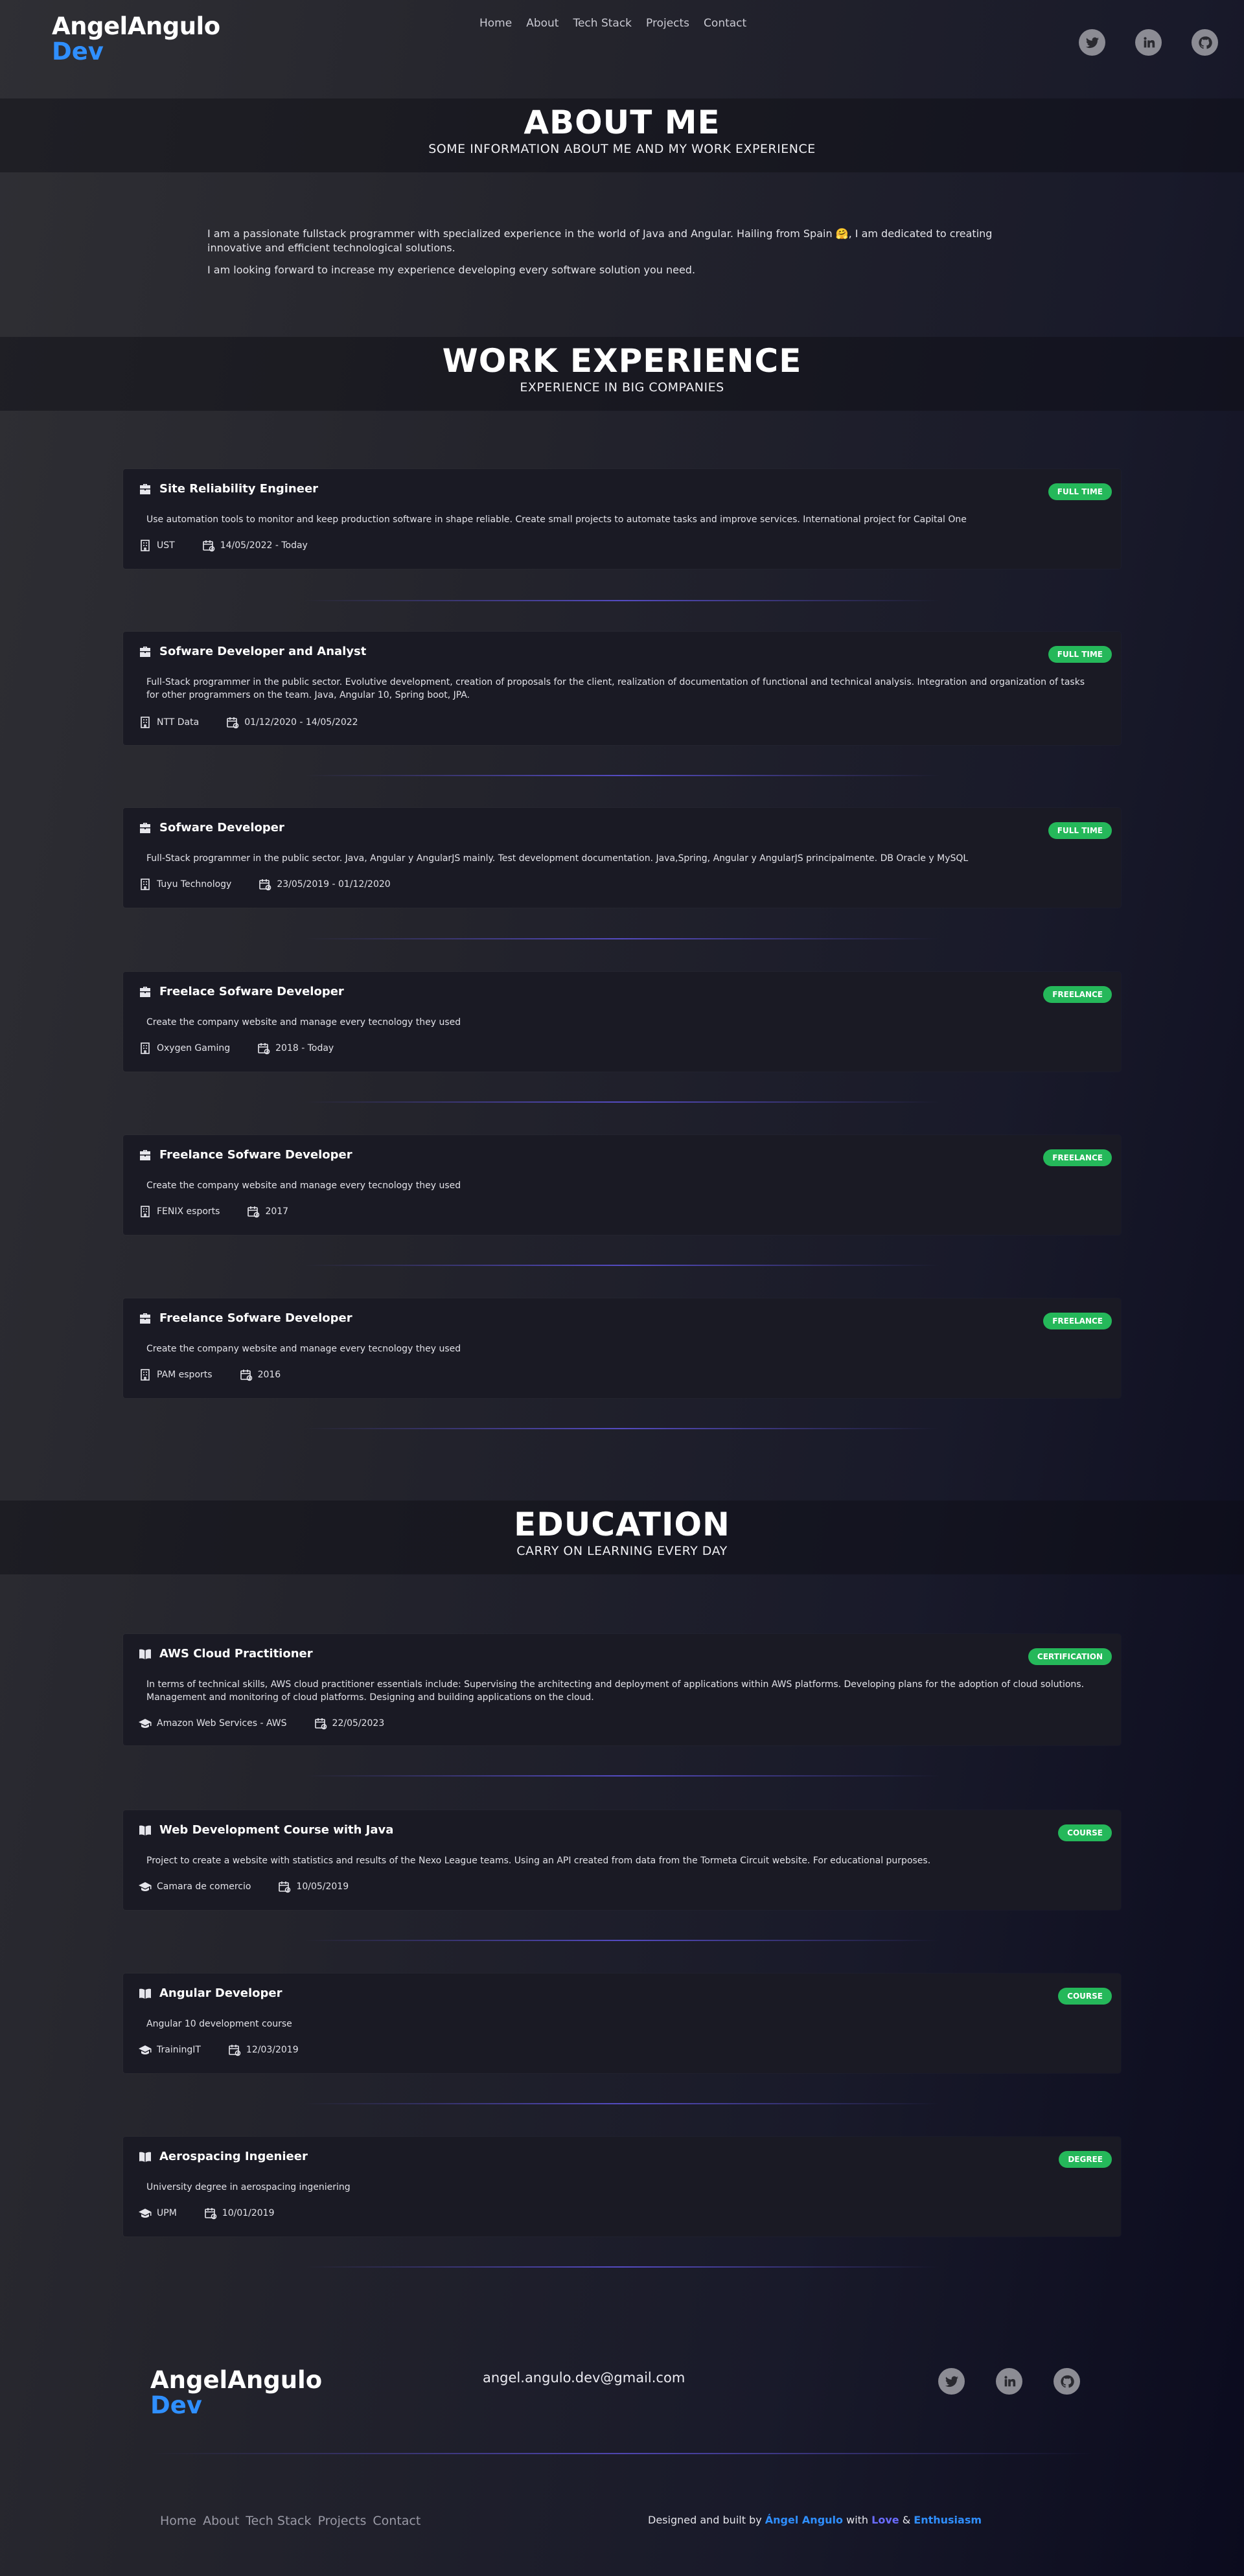  What do you see at coordinates (495, 23) in the screenshot?
I see `nav-link-home: Home` at bounding box center [495, 23].